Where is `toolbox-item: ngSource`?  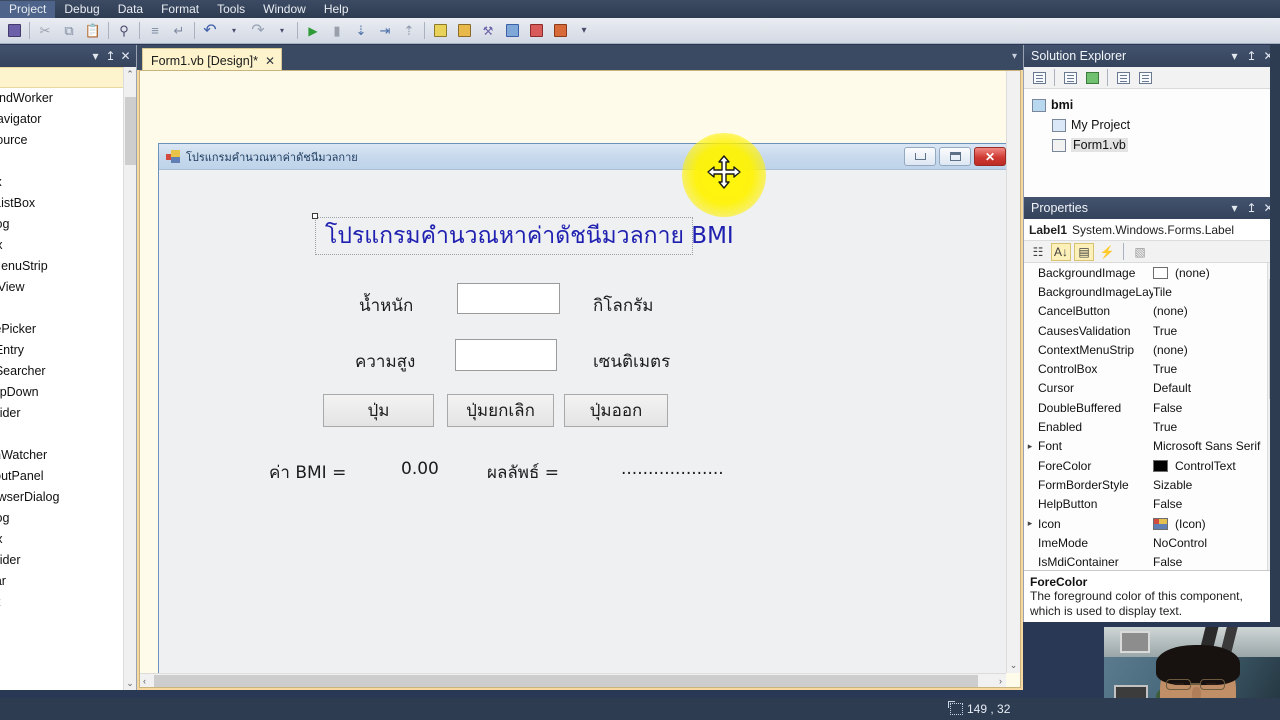
toolbox-item: ngSource is located at coordinates (62, 140).